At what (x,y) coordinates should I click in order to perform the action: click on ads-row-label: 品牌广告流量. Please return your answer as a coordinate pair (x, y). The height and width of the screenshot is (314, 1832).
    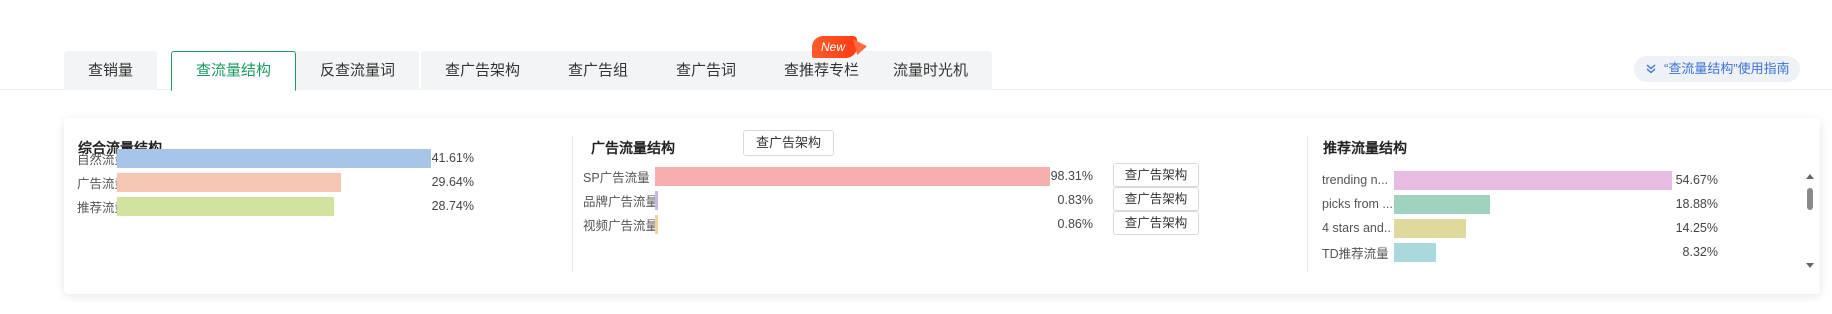
    Looking at the image, I should click on (621, 201).